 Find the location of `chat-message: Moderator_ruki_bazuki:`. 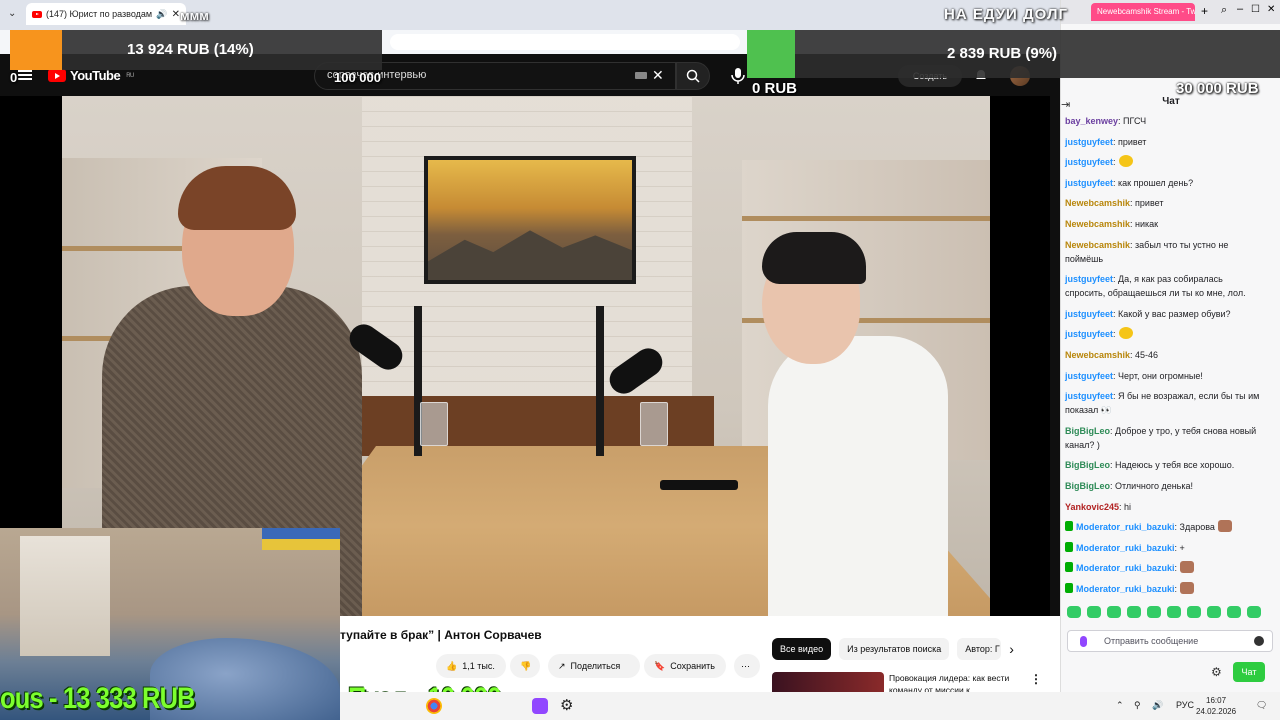

chat-message: Moderator_ruki_bazuki: is located at coordinates (1163, 588).